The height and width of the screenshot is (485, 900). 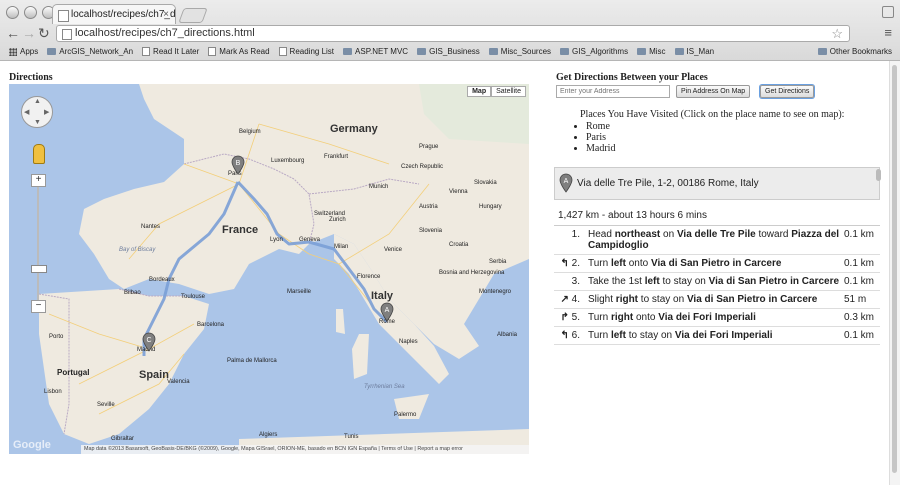 What do you see at coordinates (12, 12) in the screenshot?
I see `close-window-icon` at bounding box center [12, 12].